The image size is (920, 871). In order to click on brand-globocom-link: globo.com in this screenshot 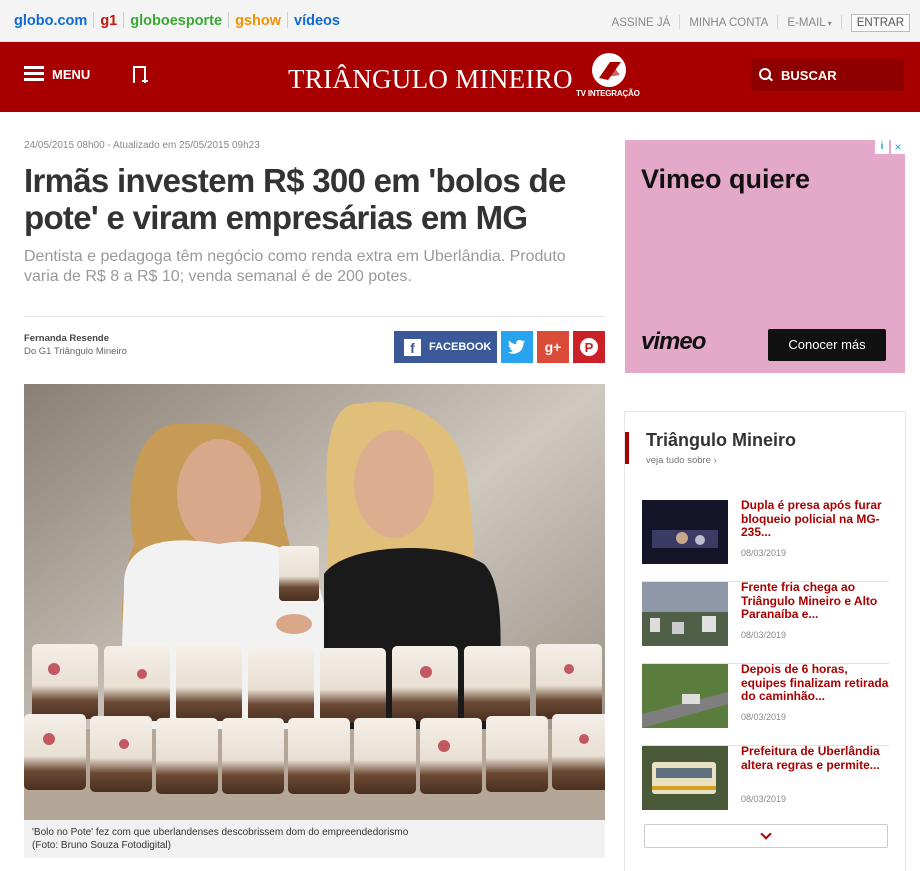, I will do `click(50, 21)`.